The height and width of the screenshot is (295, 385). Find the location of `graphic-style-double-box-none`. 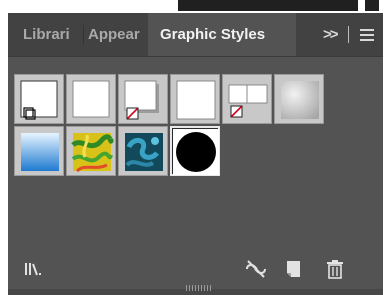

graphic-style-double-box-none is located at coordinates (247, 99).